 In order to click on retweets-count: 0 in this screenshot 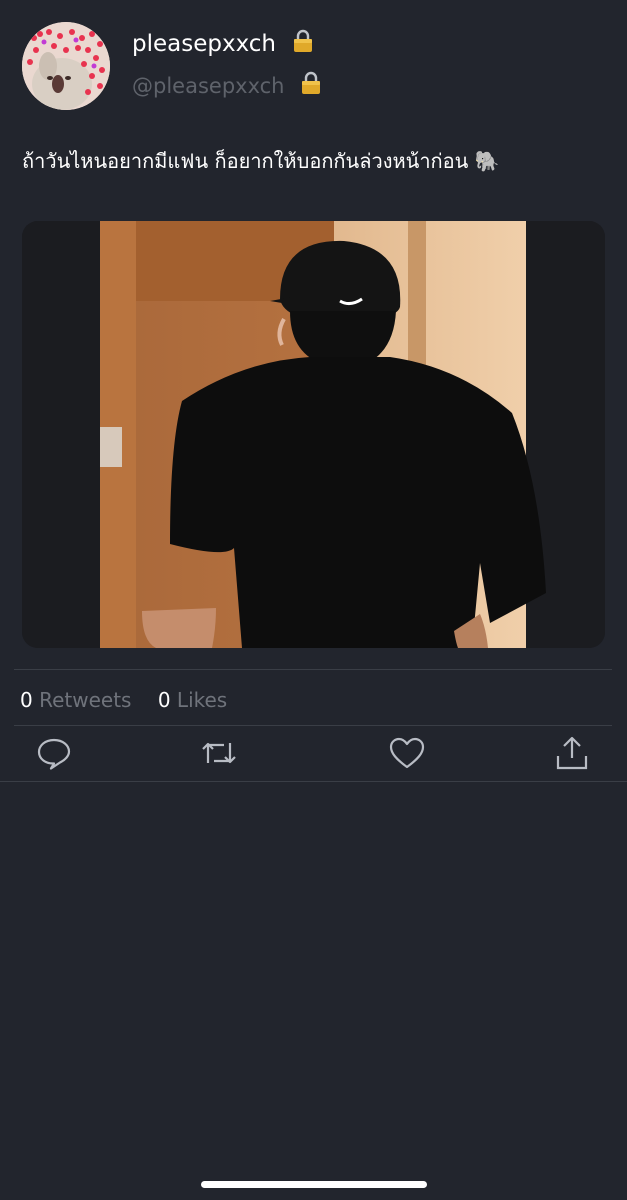, I will do `click(26, 700)`.